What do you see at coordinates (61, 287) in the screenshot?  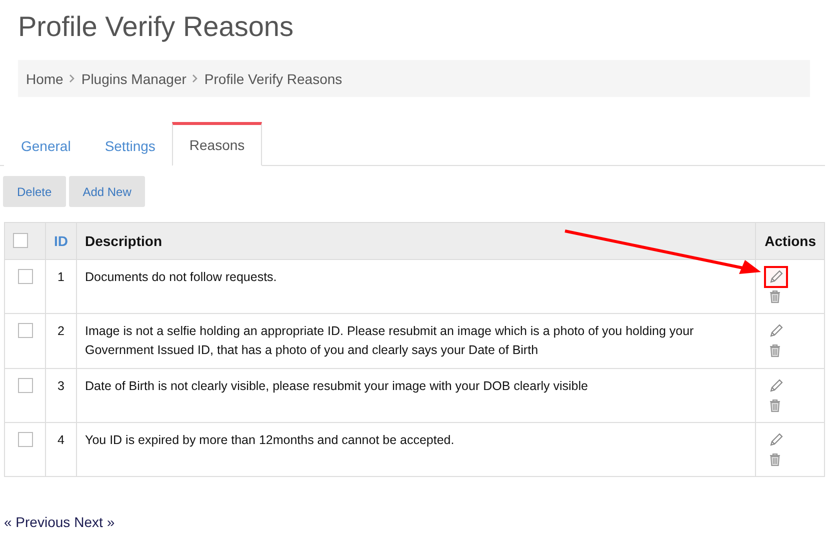 I see `id-cell: 1` at bounding box center [61, 287].